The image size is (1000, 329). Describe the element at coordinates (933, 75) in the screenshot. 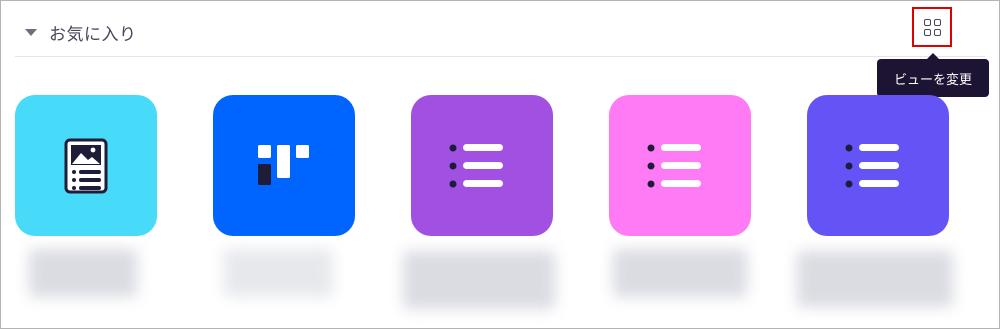

I see `change-view-tooltip: ビューを変更` at that location.